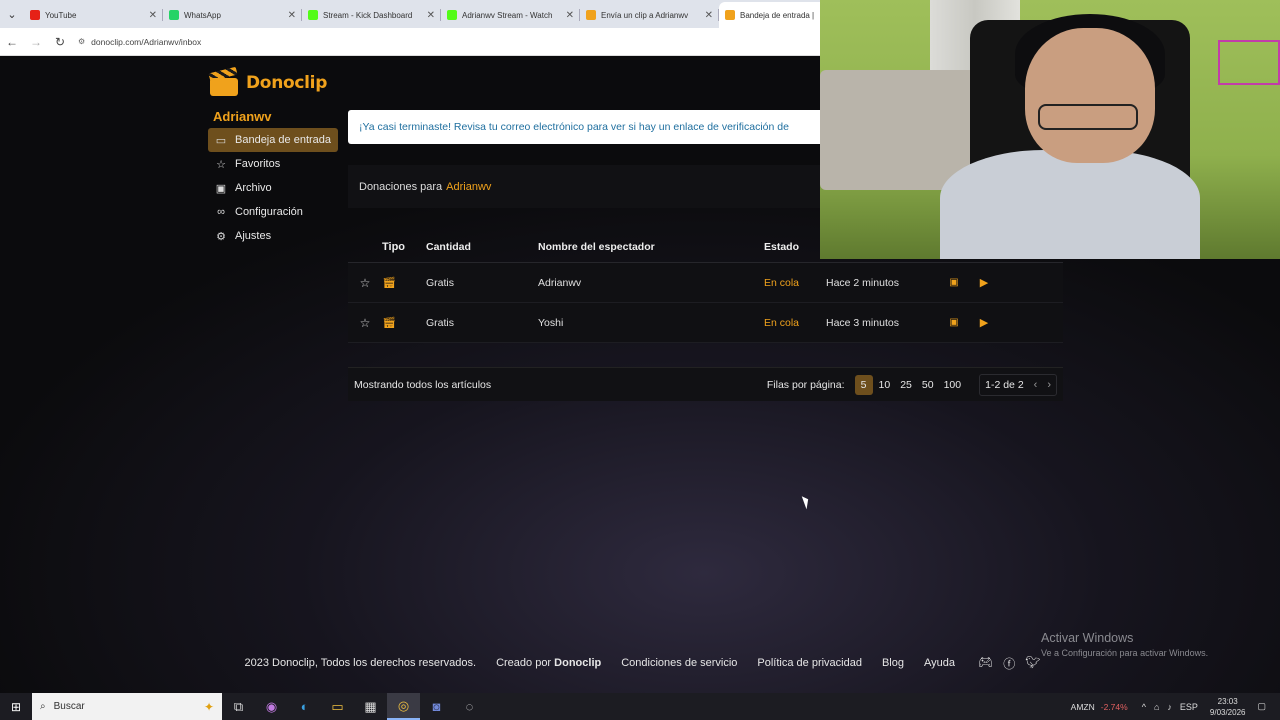 The image size is (1280, 720). Describe the element at coordinates (1144, 707) in the screenshot. I see `tray-chevron-icon: ^` at that location.